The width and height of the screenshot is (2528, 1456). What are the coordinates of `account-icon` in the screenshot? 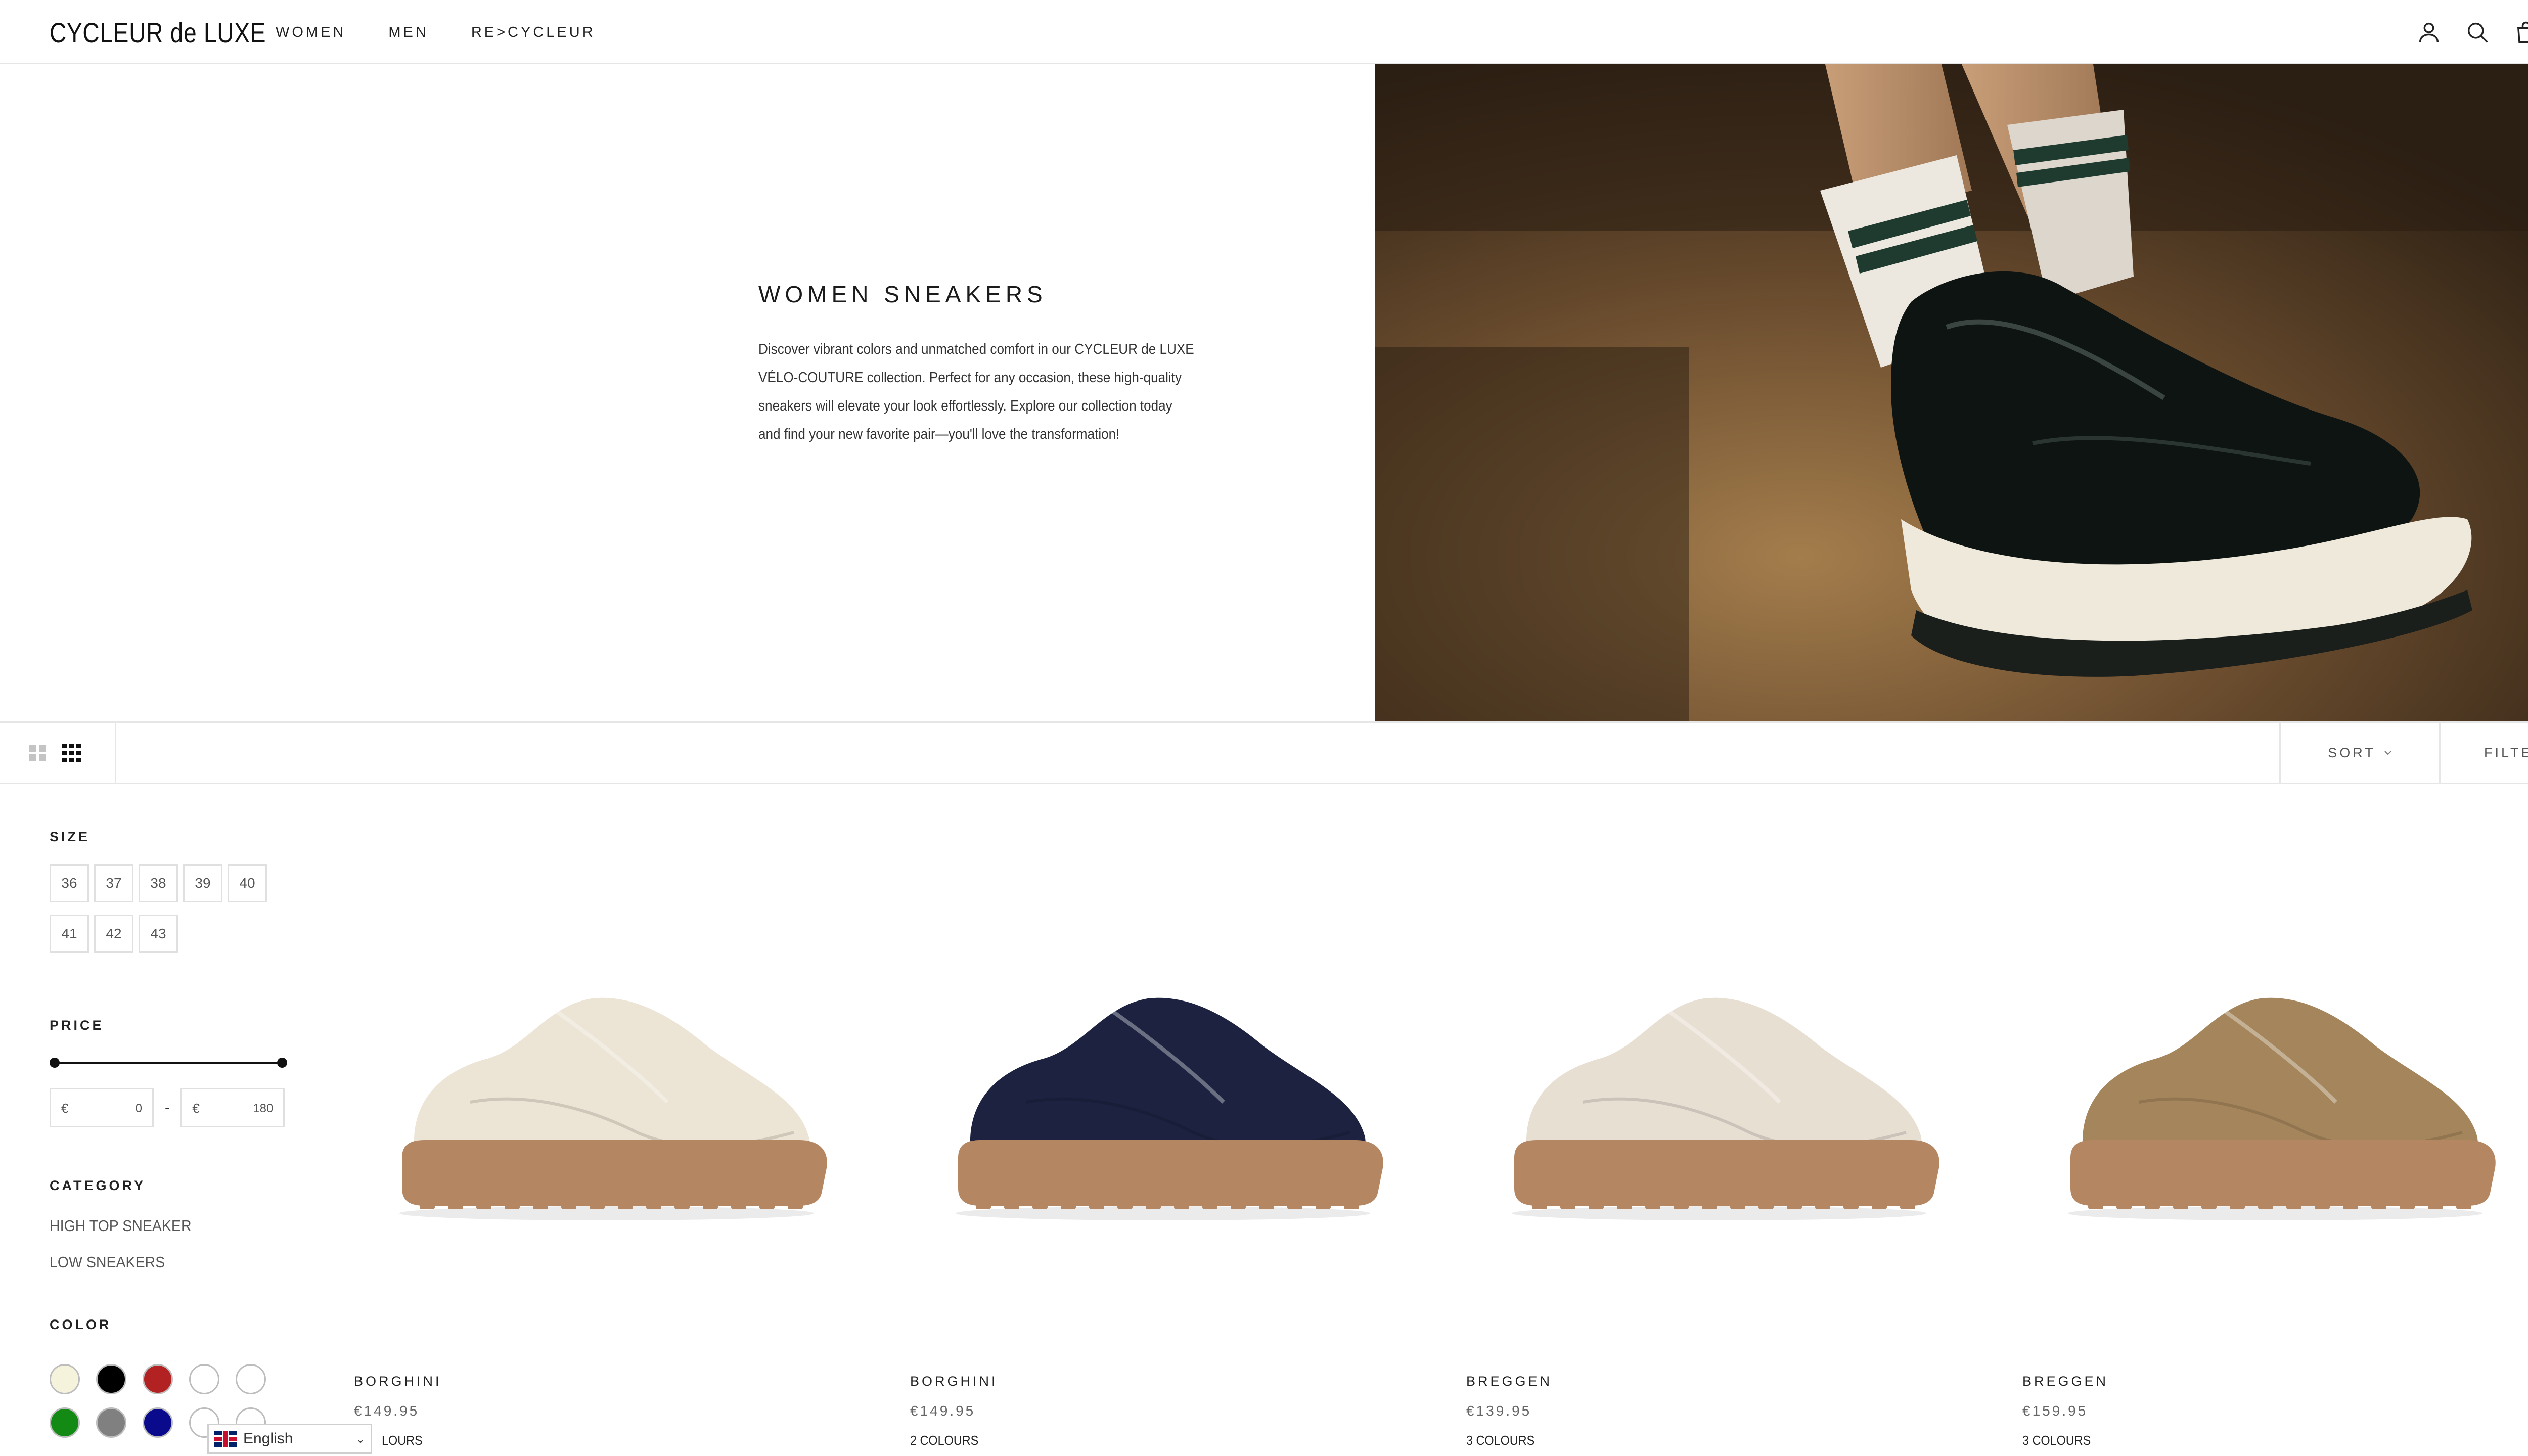 It's located at (2429, 32).